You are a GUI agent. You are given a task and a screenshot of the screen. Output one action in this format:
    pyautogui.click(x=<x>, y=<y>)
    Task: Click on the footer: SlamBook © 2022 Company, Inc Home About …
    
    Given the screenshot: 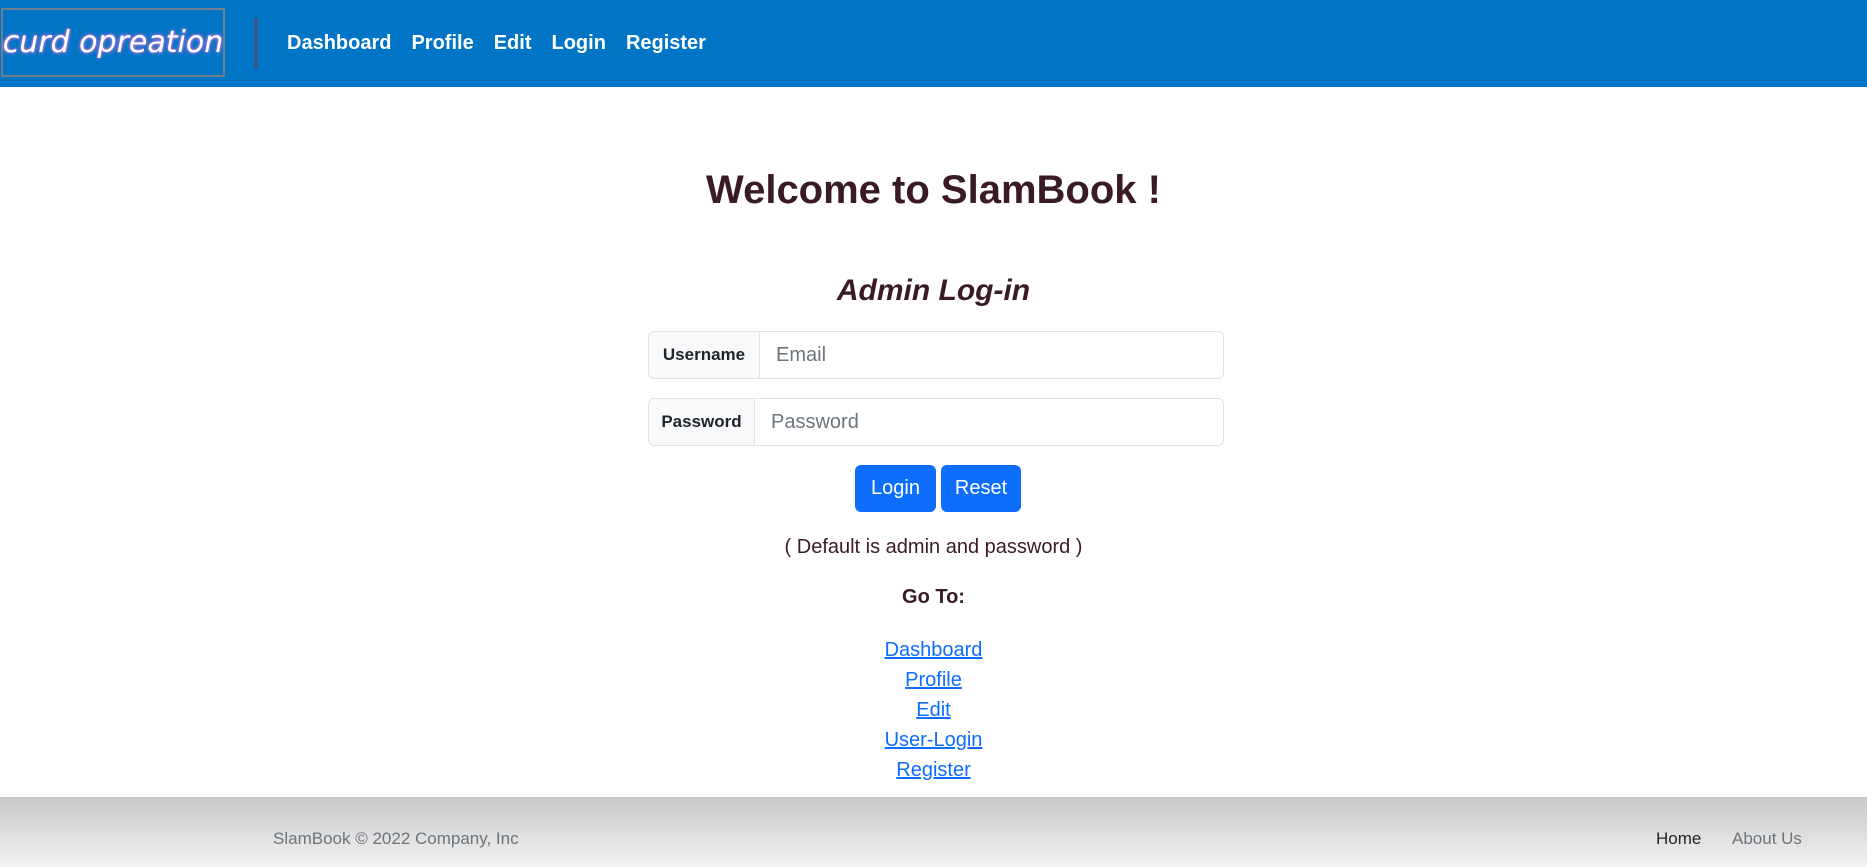 What is the action you would take?
    pyautogui.click(x=933, y=832)
    